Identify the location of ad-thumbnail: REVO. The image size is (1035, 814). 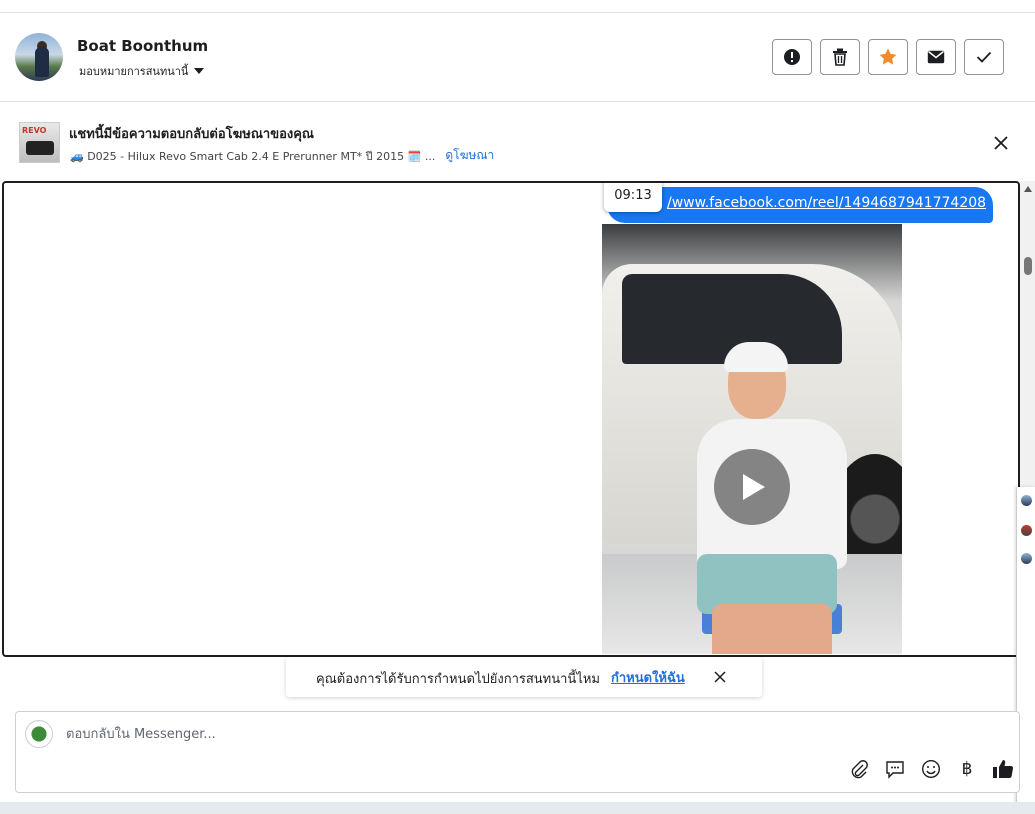
(39, 142).